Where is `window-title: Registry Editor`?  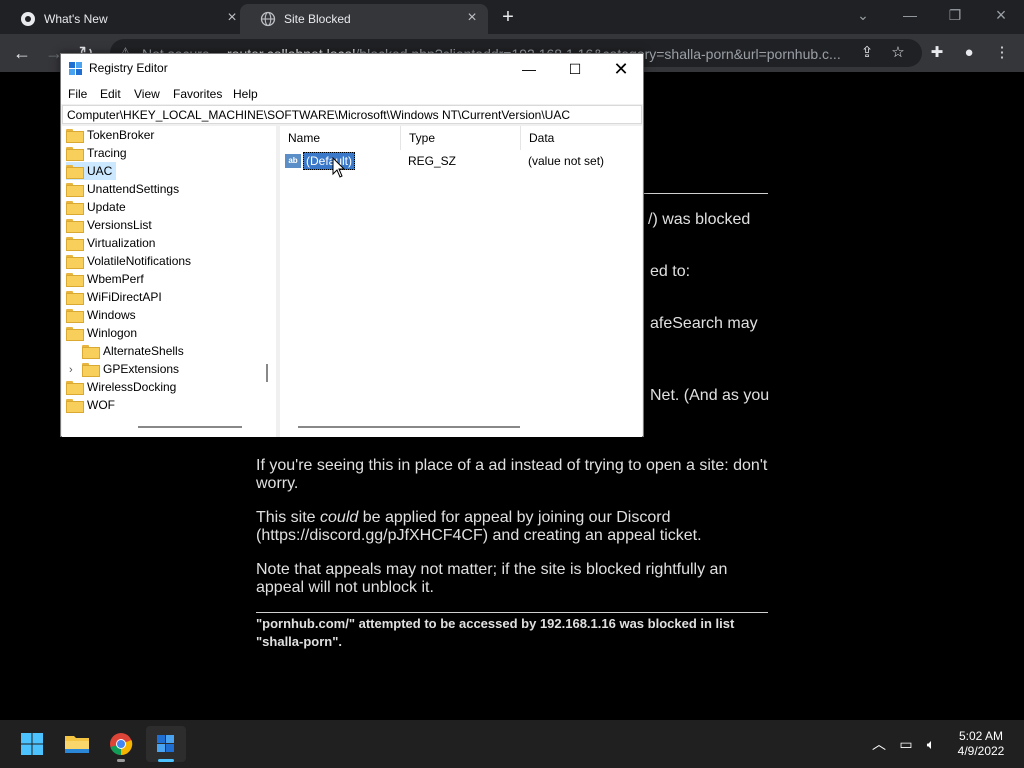
window-title: Registry Editor is located at coordinates (128, 68).